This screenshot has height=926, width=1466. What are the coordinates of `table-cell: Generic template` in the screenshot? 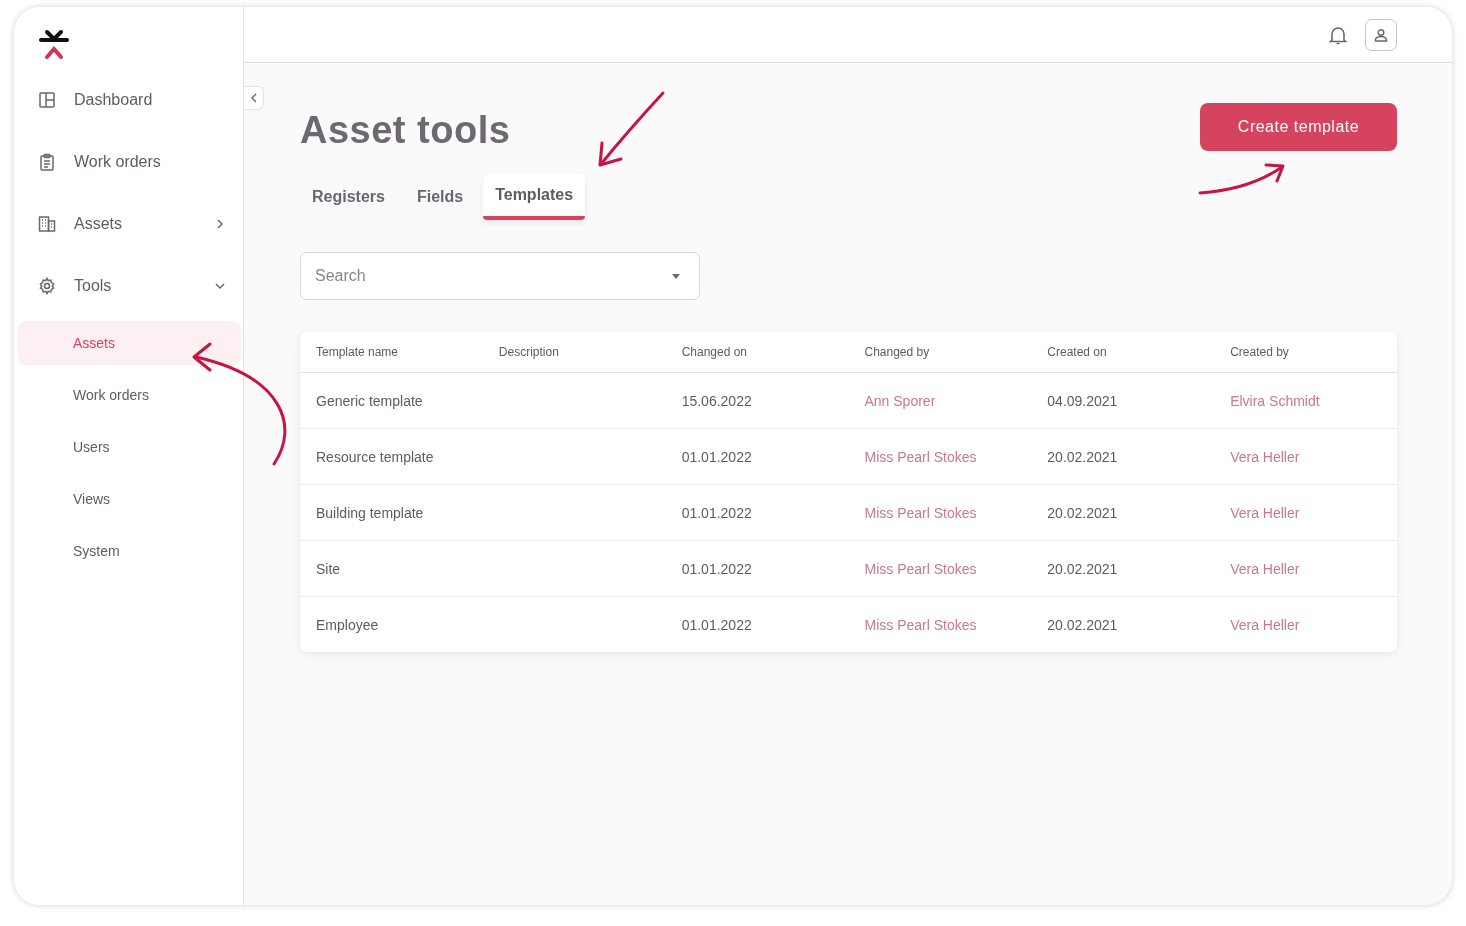 It's located at (369, 400).